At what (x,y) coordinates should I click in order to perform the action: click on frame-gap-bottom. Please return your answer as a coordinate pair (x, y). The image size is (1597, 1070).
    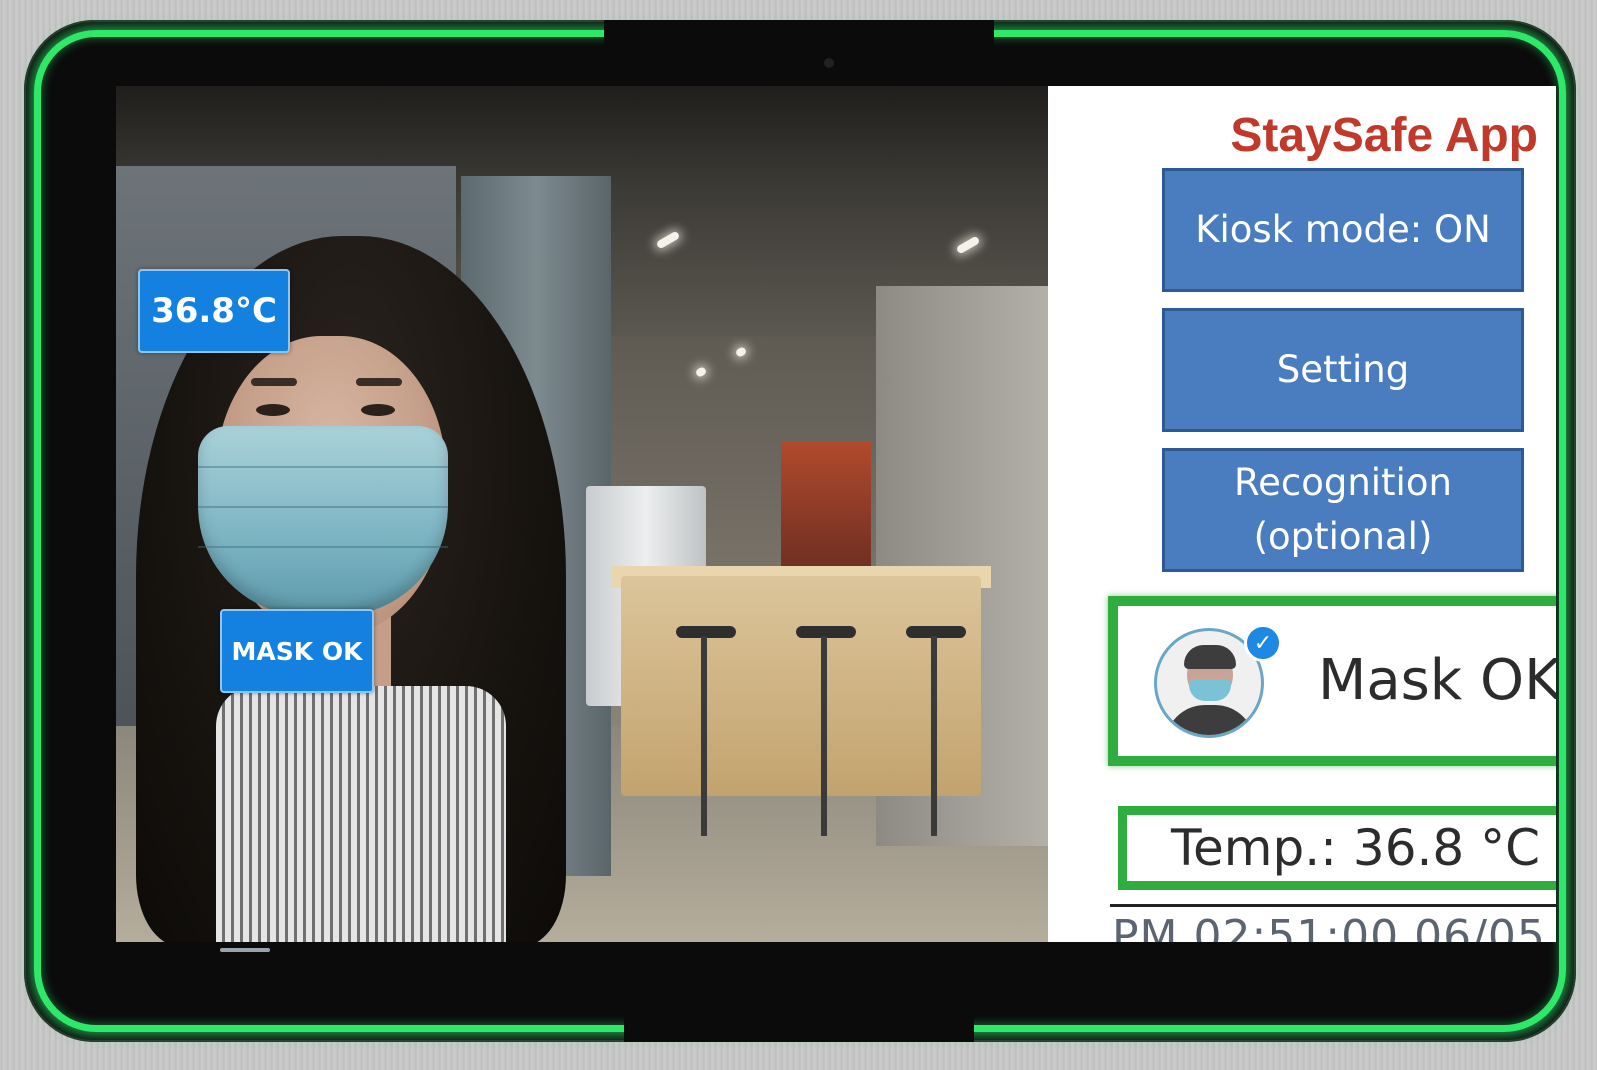
    Looking at the image, I should click on (799, 1029).